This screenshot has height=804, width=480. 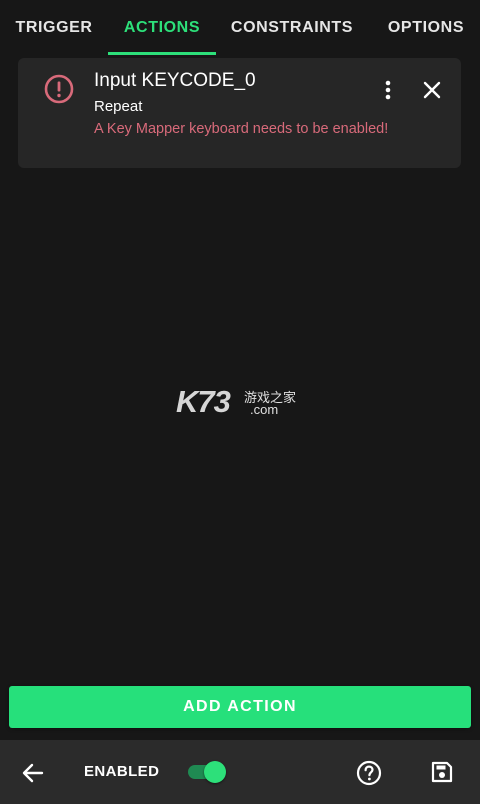 What do you see at coordinates (59, 89) in the screenshot?
I see `error-circle-icon` at bounding box center [59, 89].